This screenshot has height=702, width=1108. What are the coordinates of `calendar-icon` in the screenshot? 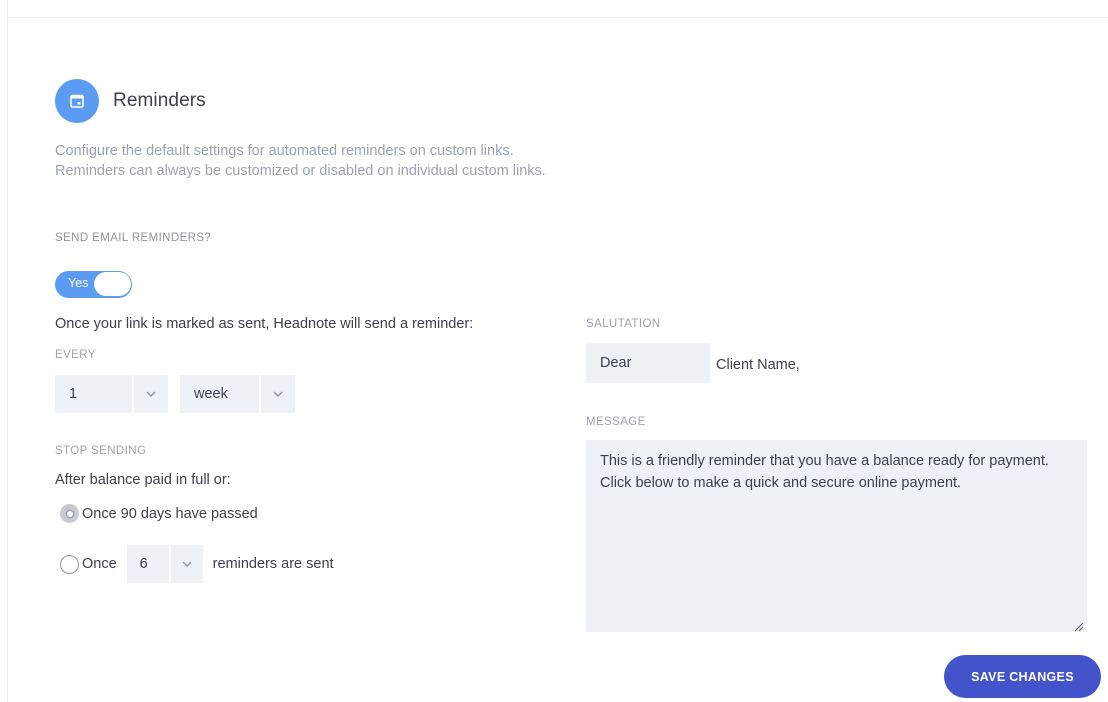 It's located at (77, 101).